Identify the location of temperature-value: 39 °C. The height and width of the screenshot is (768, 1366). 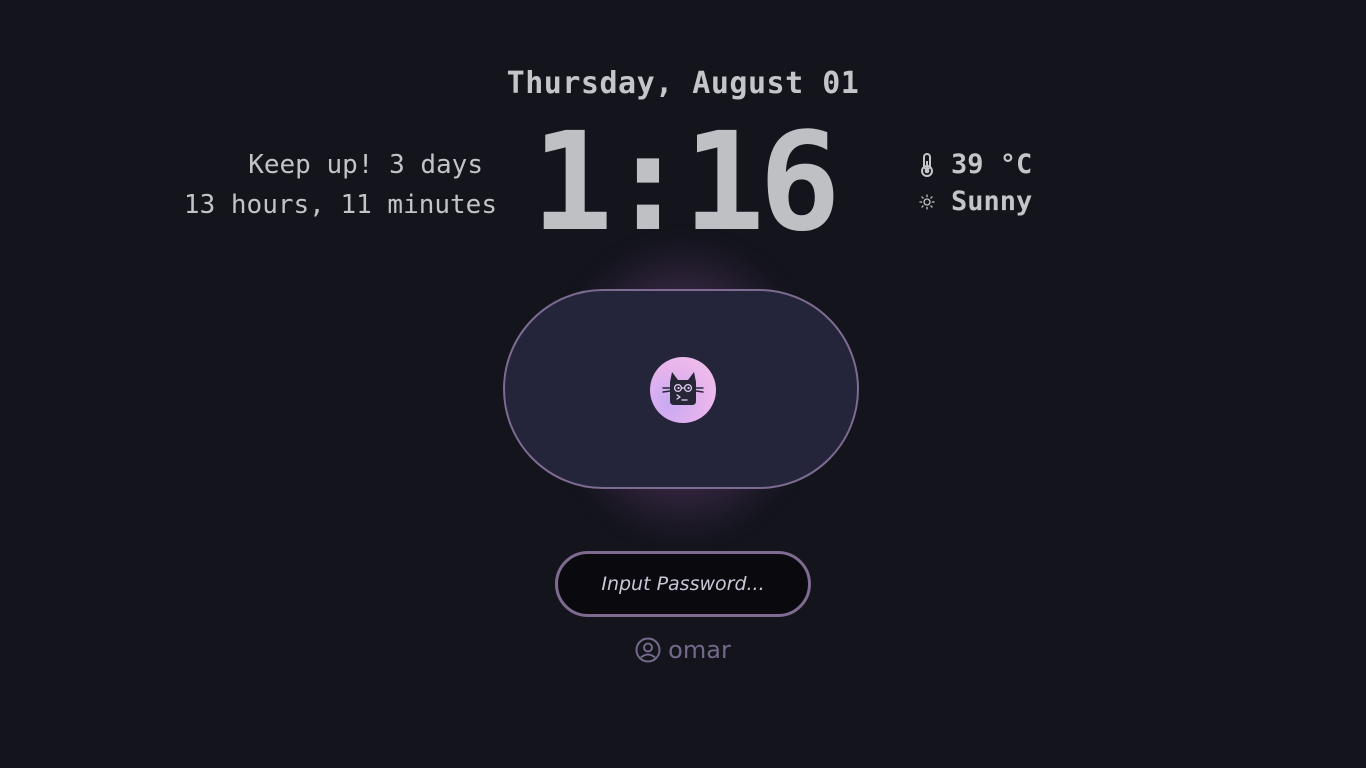
(992, 164).